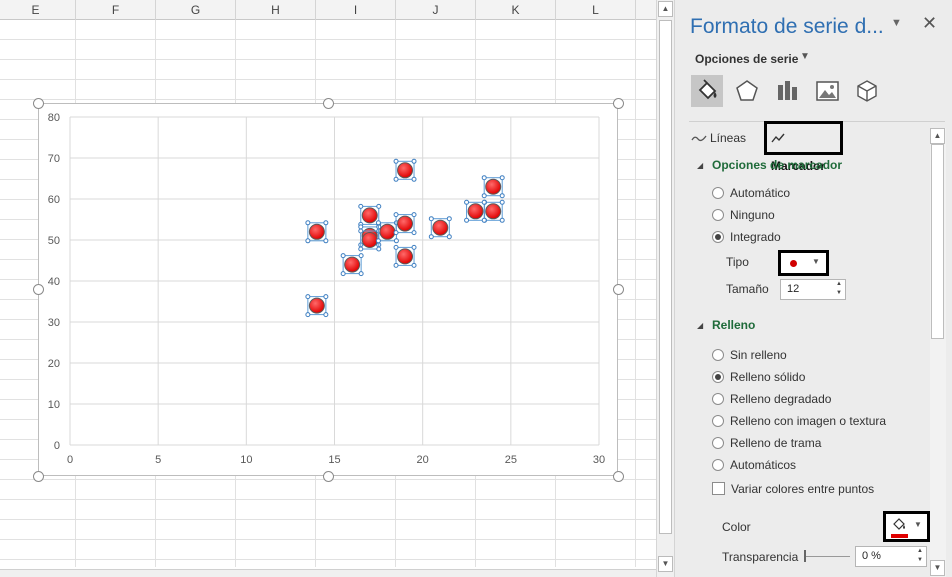 Image resolution: width=952 pixels, height=577 pixels. What do you see at coordinates (766, 443) in the screenshot?
I see `radio-fill-pattern: Relleno de trama` at bounding box center [766, 443].